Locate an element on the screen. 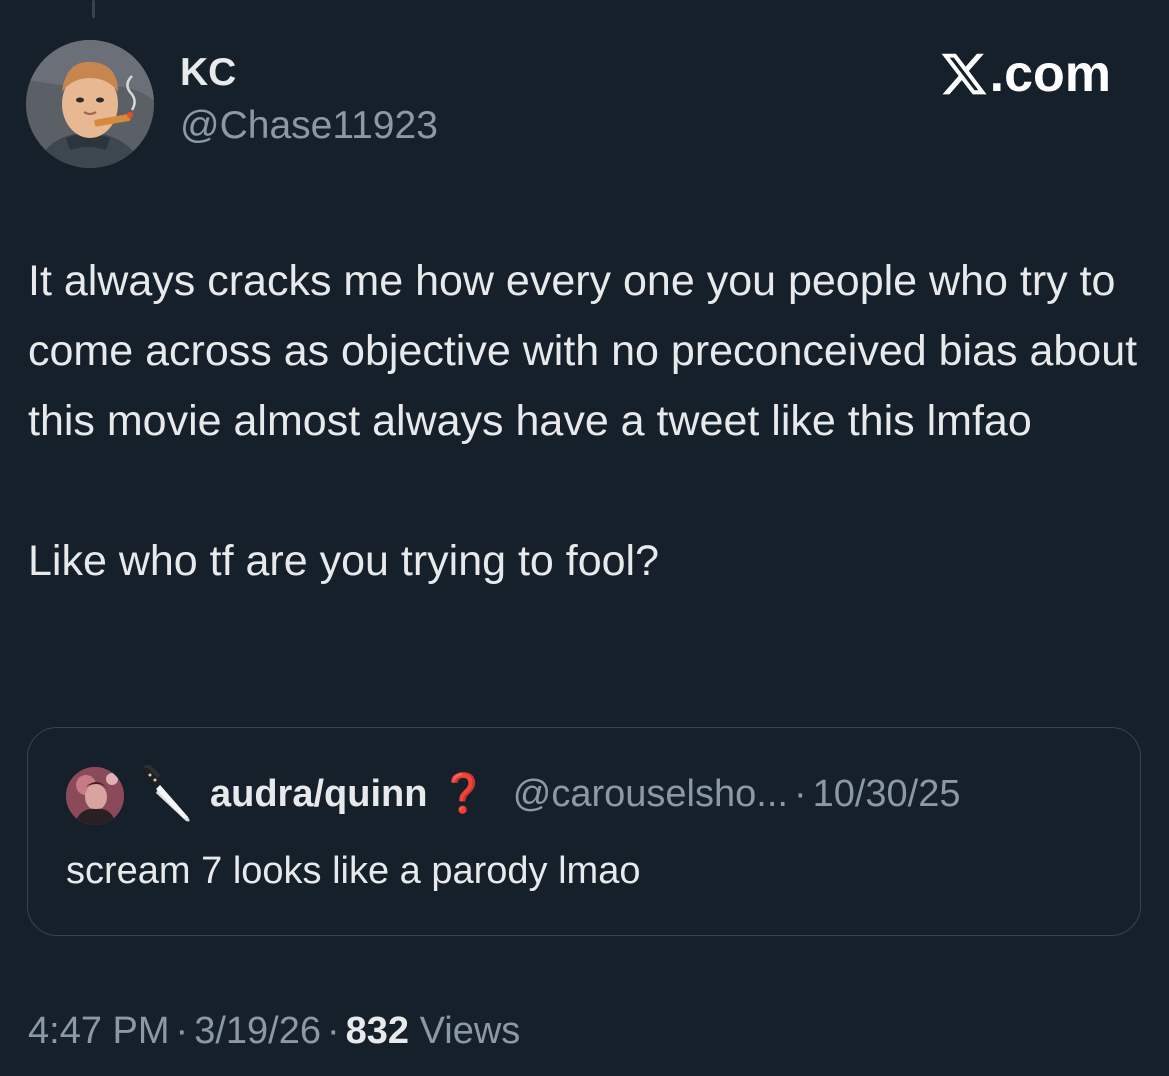 Image resolution: width=1169 pixels, height=1076 pixels. tweet-date: 3/19/26 is located at coordinates (257, 1031).